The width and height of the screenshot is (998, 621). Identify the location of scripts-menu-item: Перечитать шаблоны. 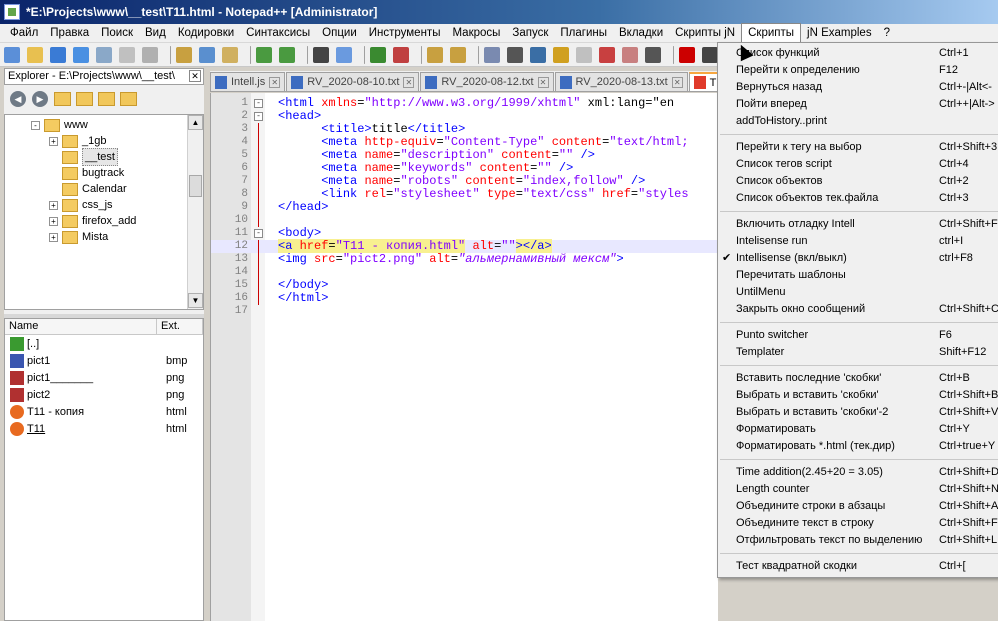
(858, 275).